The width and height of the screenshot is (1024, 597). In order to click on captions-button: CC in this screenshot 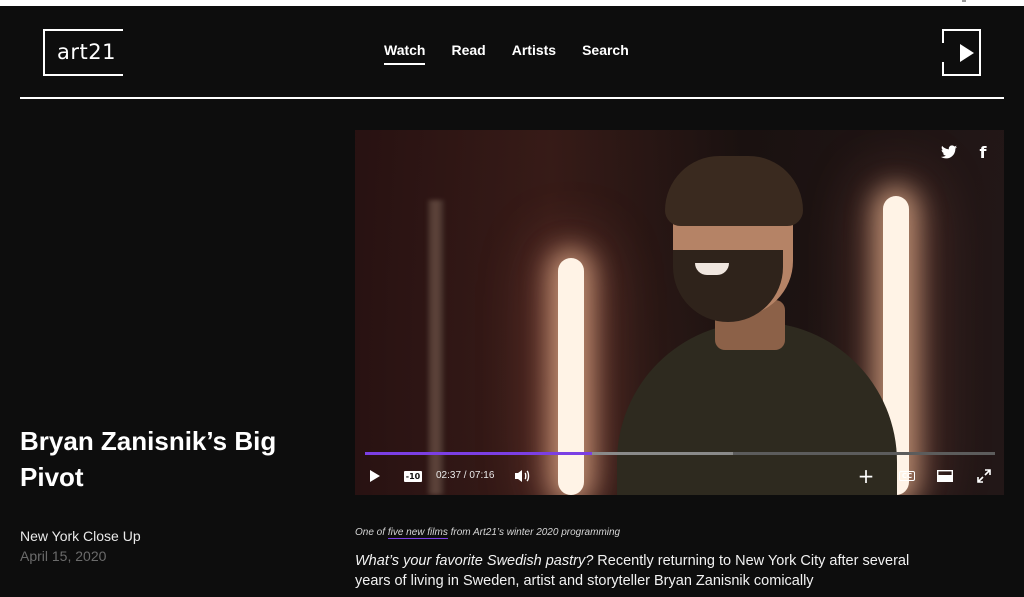, I will do `click(907, 476)`.